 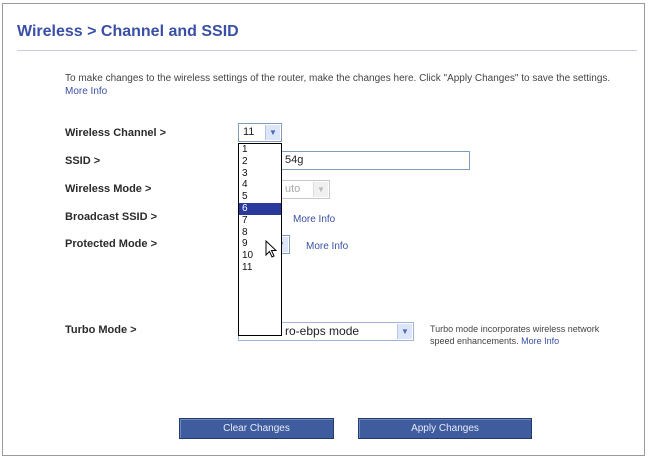 I want to click on channel-option: 3, so click(x=260, y=174).